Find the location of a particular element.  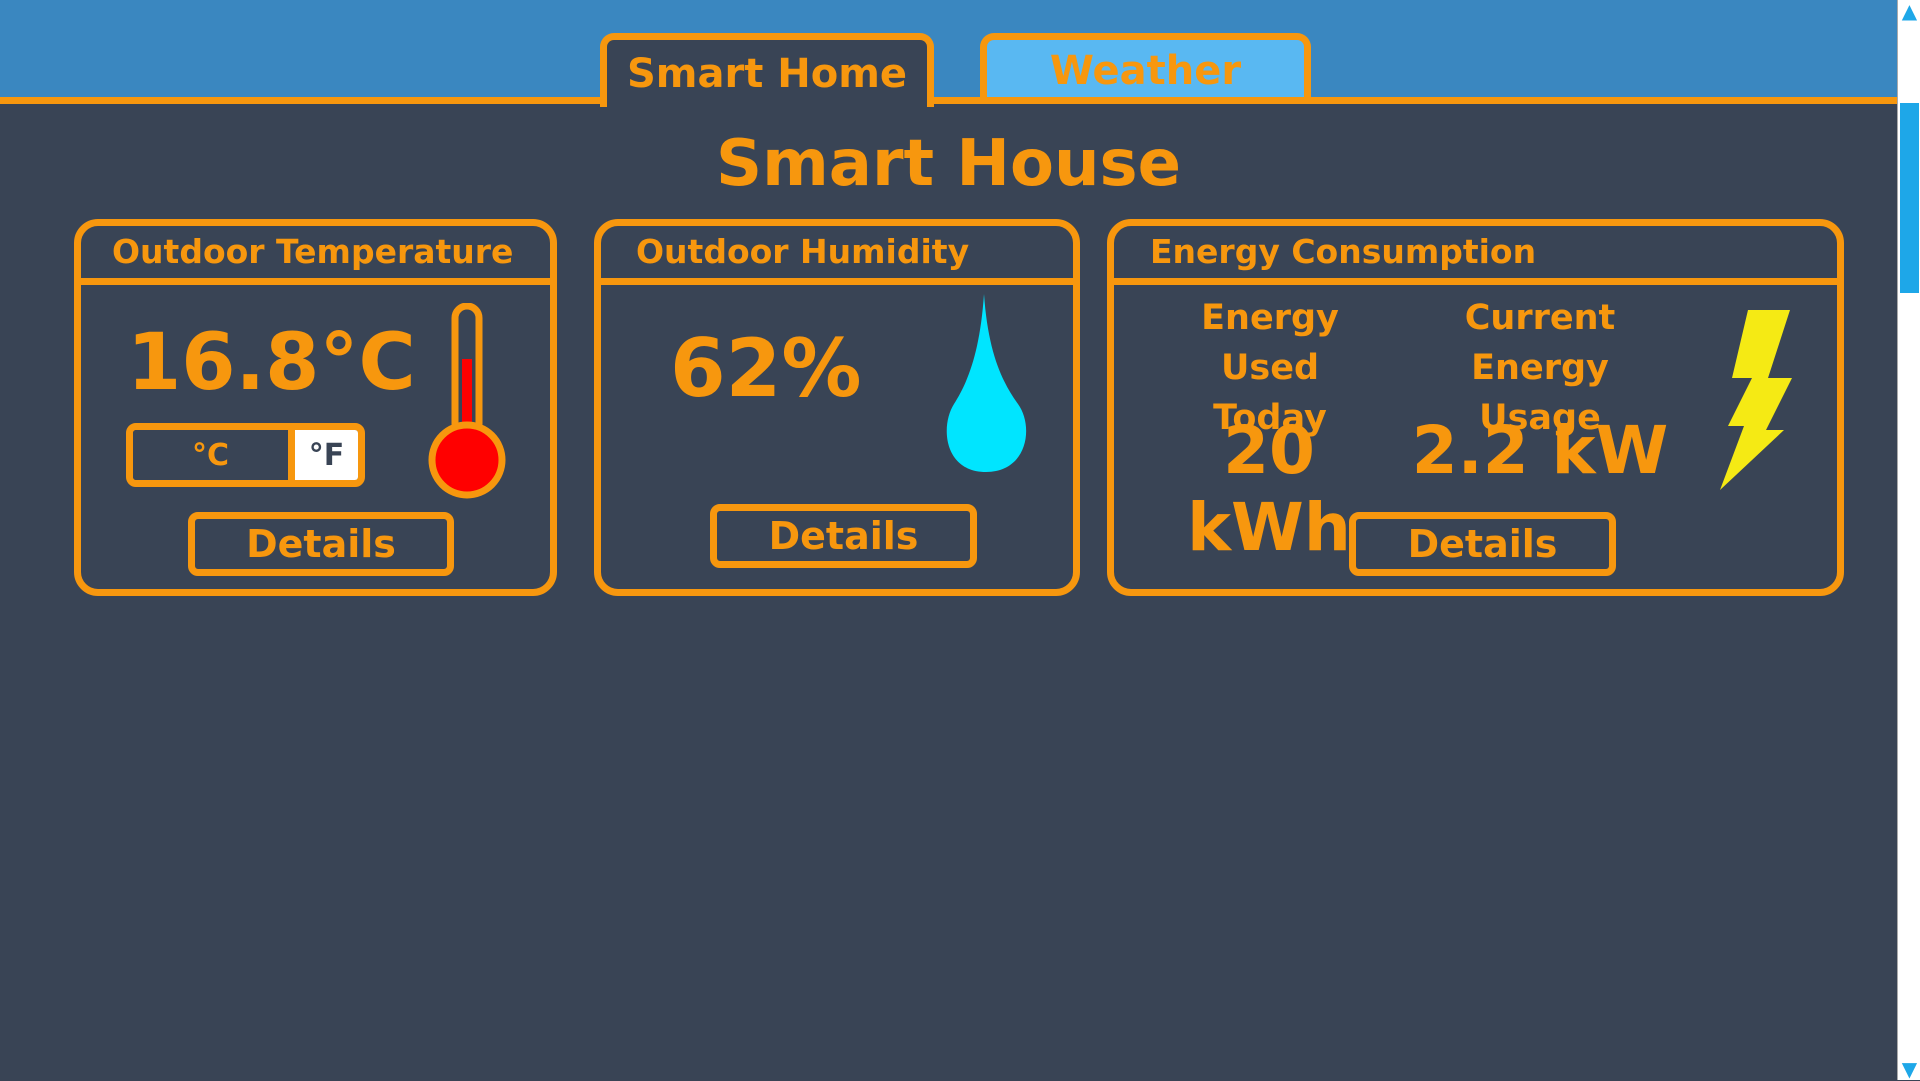

energy-details-button: Details is located at coordinates (1482, 544).